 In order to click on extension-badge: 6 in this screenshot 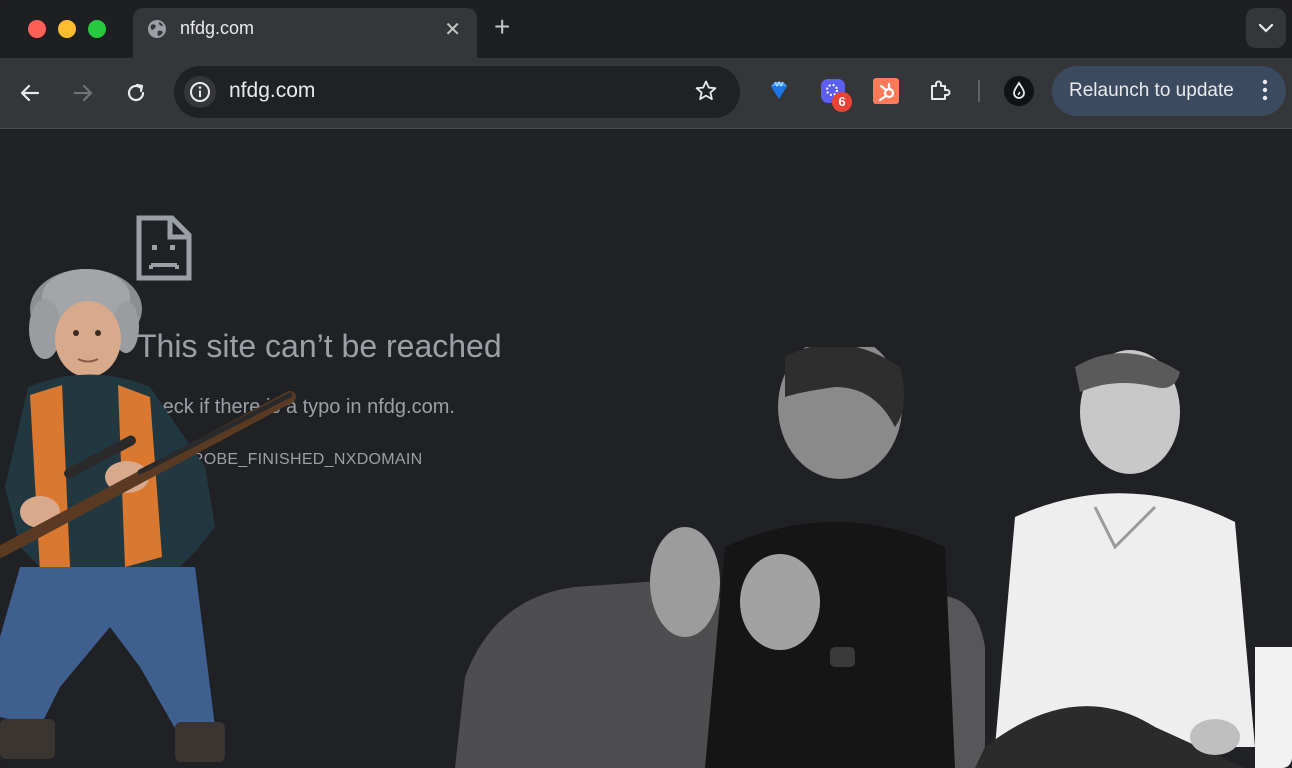, I will do `click(842, 102)`.